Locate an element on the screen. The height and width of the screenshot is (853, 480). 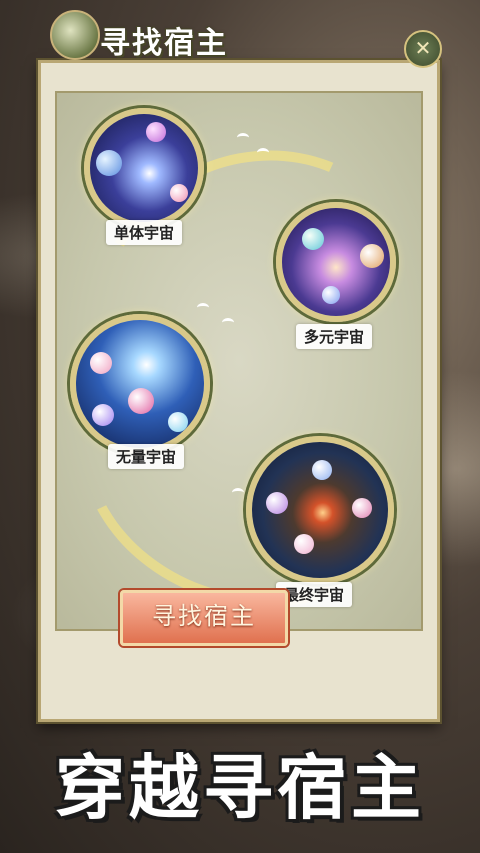
planet-emblem-icon is located at coordinates (75, 35).